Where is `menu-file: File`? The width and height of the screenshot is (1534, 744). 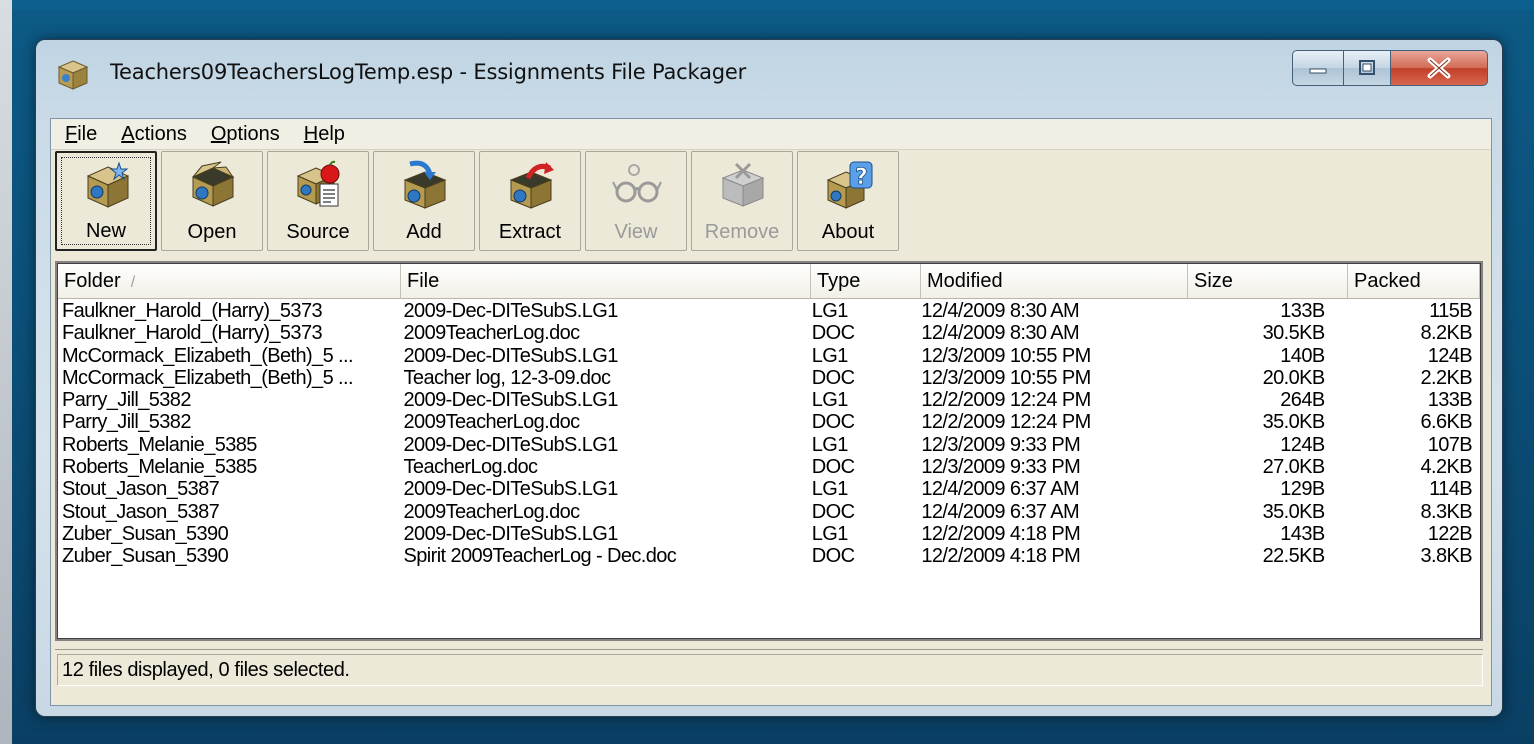
menu-file: File is located at coordinates (81, 134).